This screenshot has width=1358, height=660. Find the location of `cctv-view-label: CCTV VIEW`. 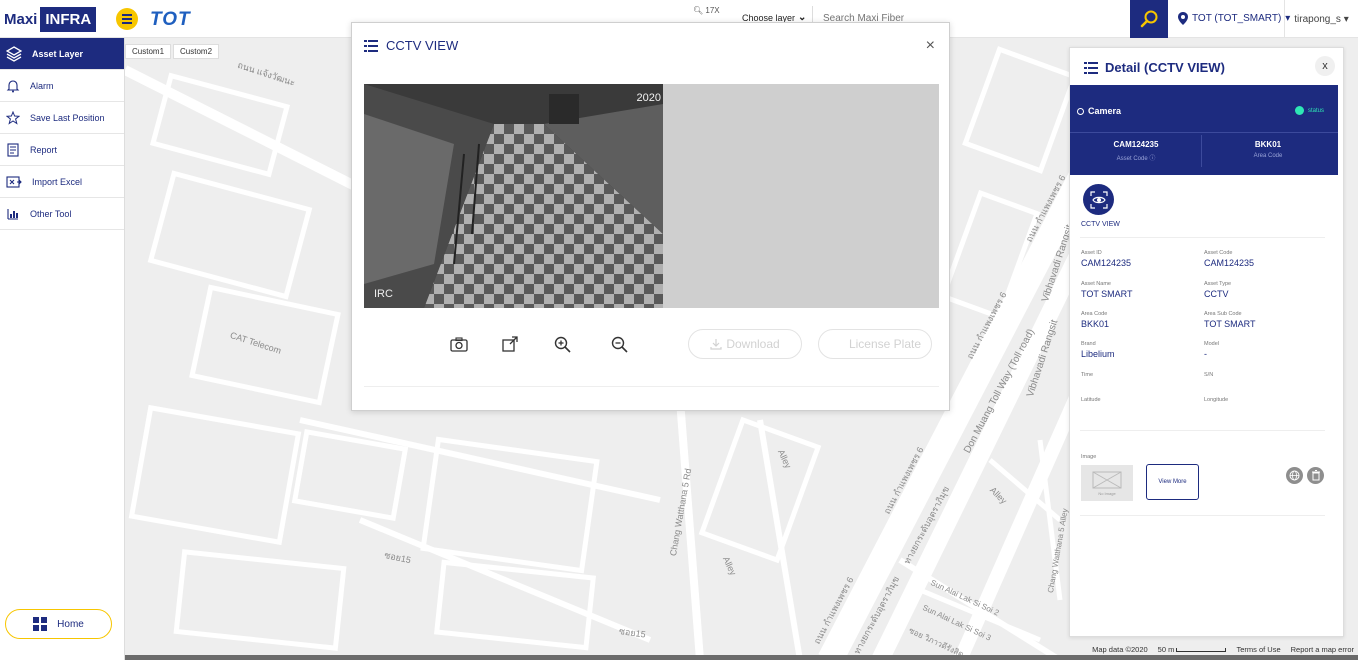

cctv-view-label: CCTV VIEW is located at coordinates (1100, 224).